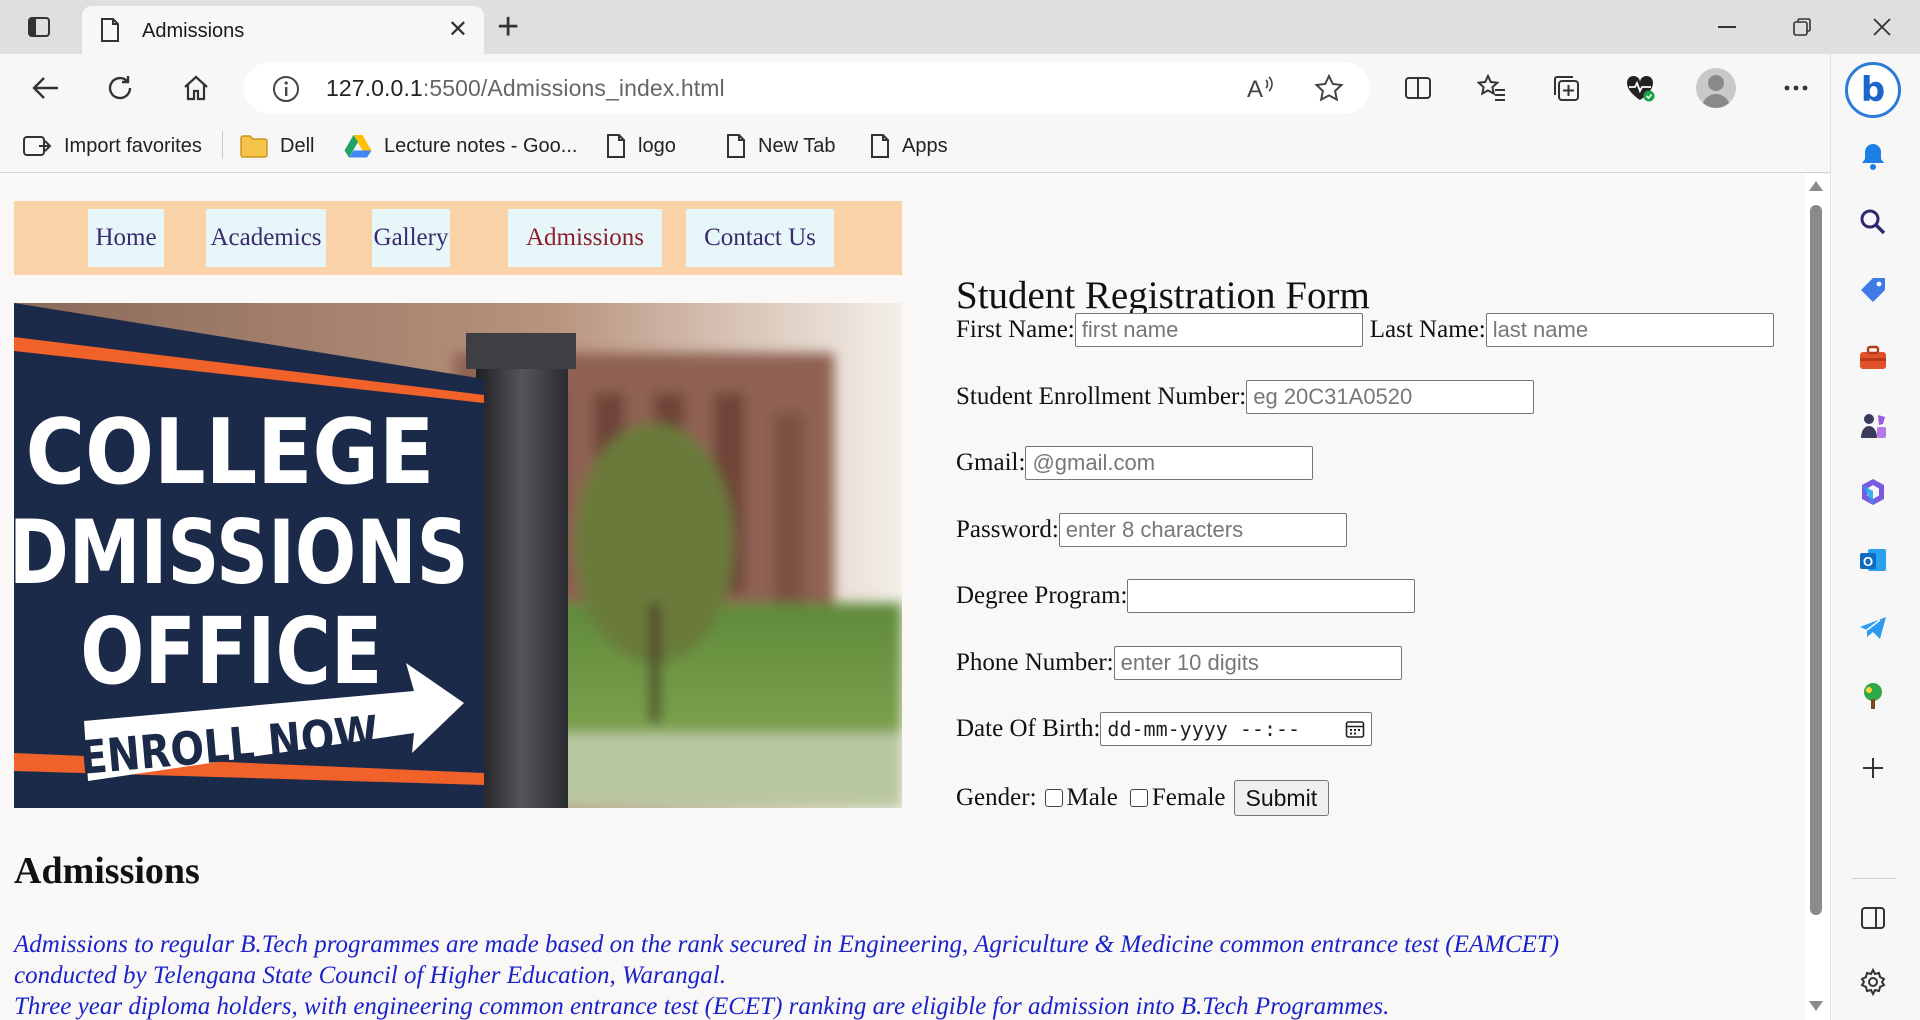 The width and height of the screenshot is (1920, 1020). Describe the element at coordinates (1053, 798) in the screenshot. I see `gender-male-checkbox` at that location.